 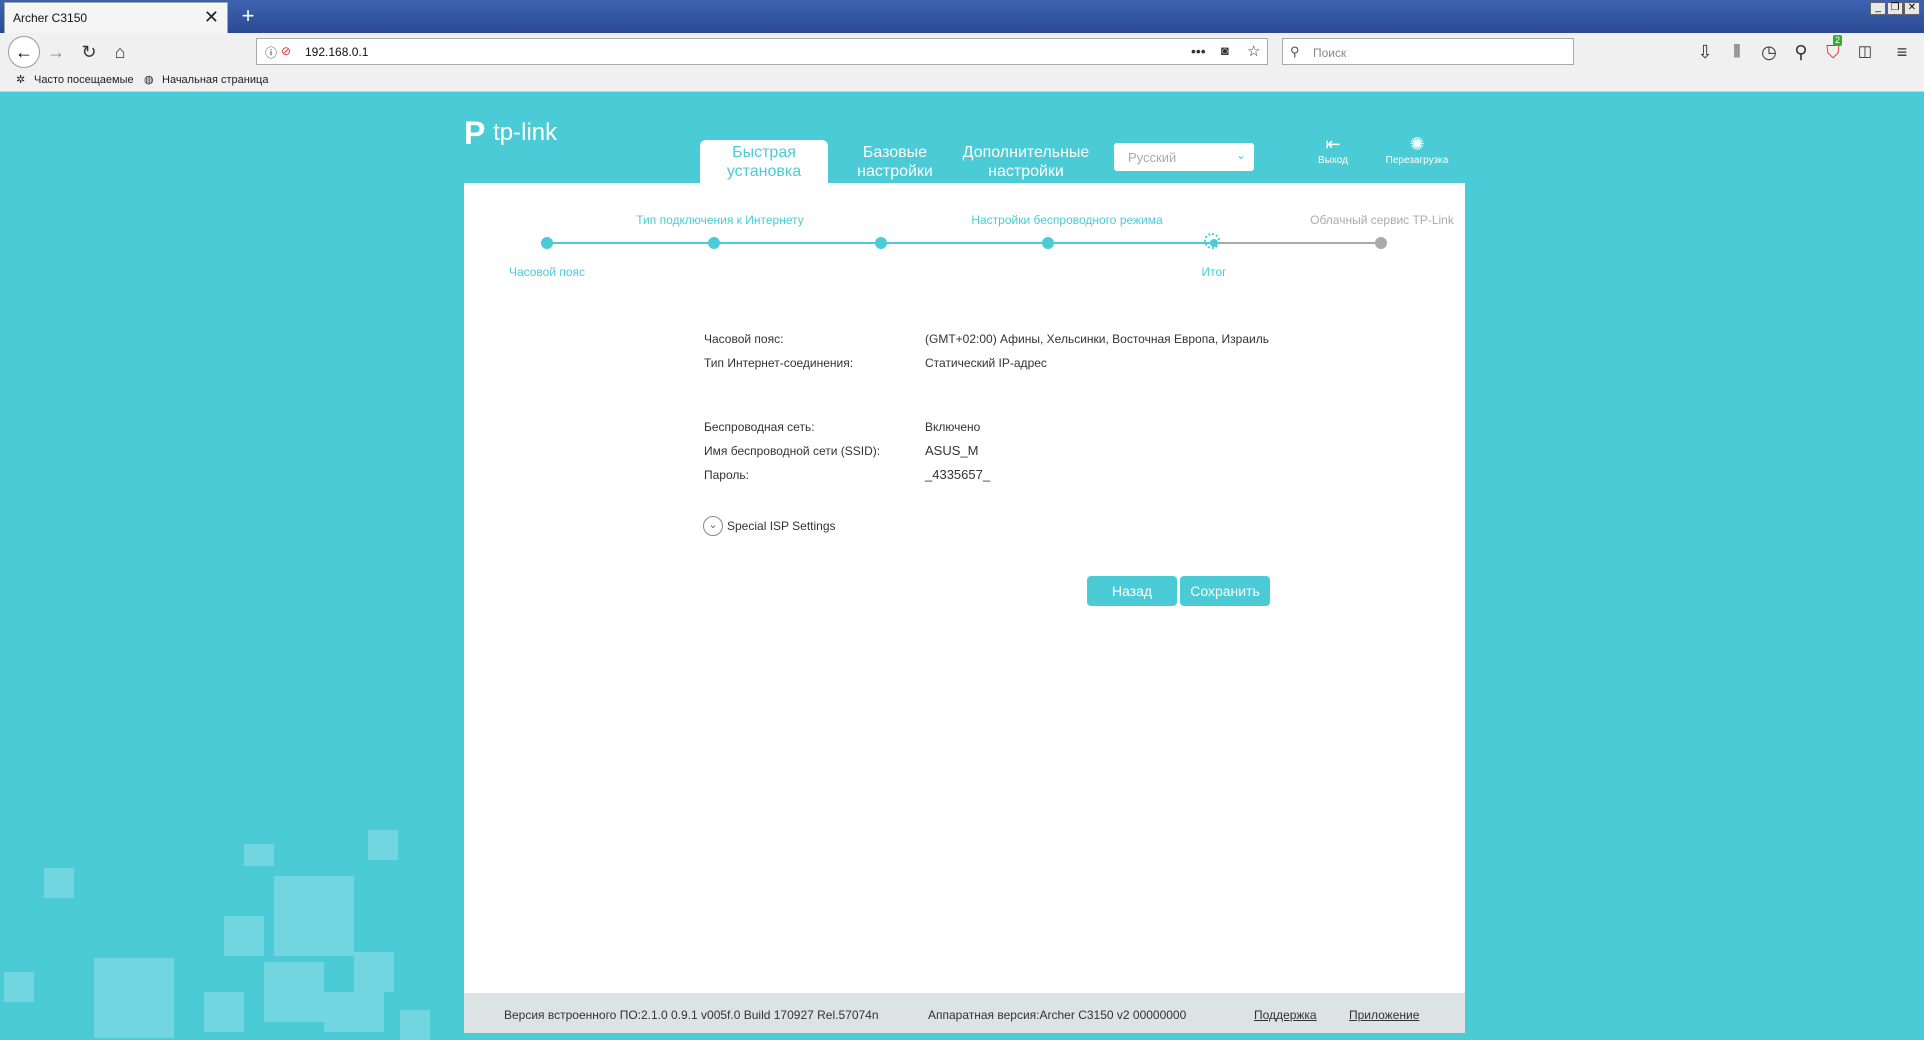 What do you see at coordinates (1285, 1015) in the screenshot?
I see `support-link: Поддержка` at bounding box center [1285, 1015].